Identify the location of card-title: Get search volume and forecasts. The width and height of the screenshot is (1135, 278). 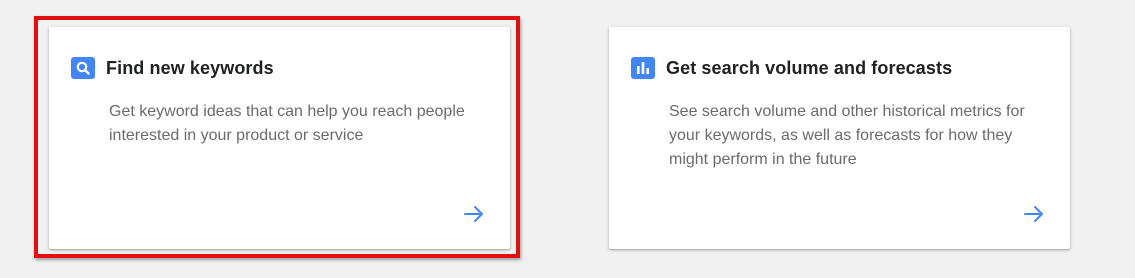
(809, 68).